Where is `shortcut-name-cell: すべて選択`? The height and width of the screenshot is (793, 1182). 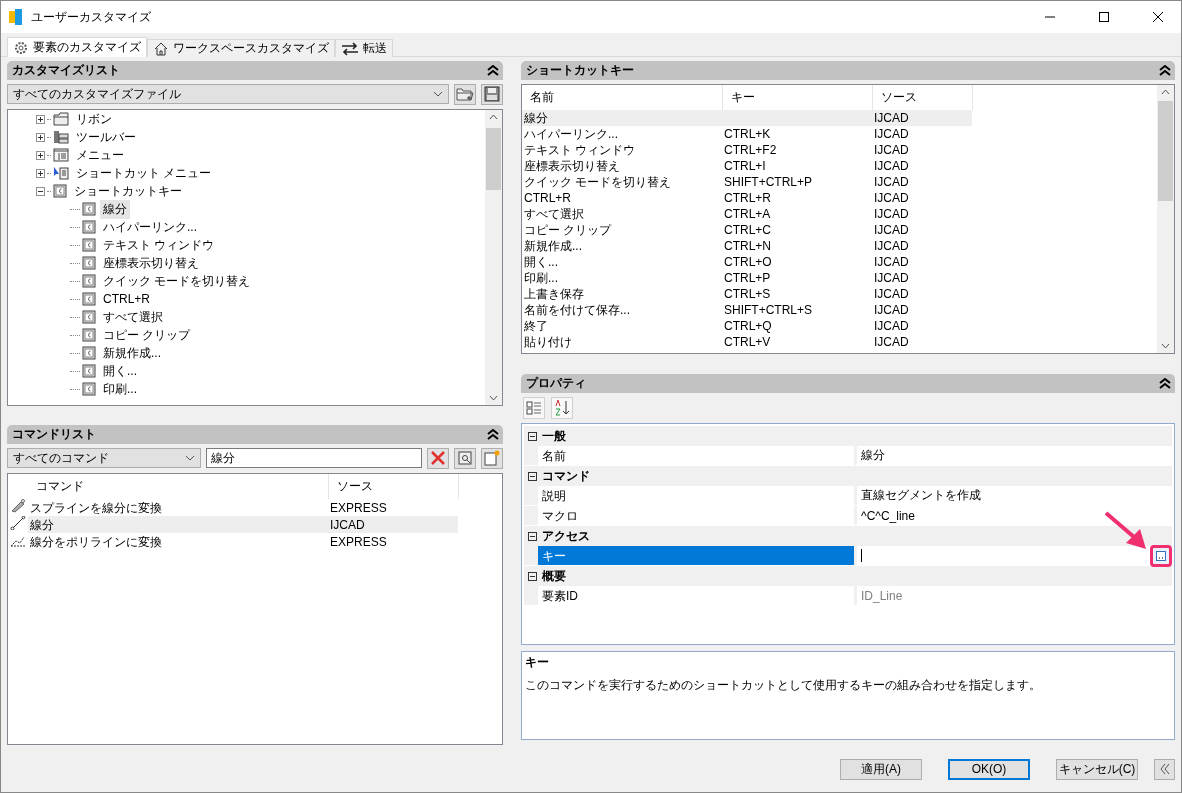
shortcut-name-cell: すべて選択 is located at coordinates (622, 214).